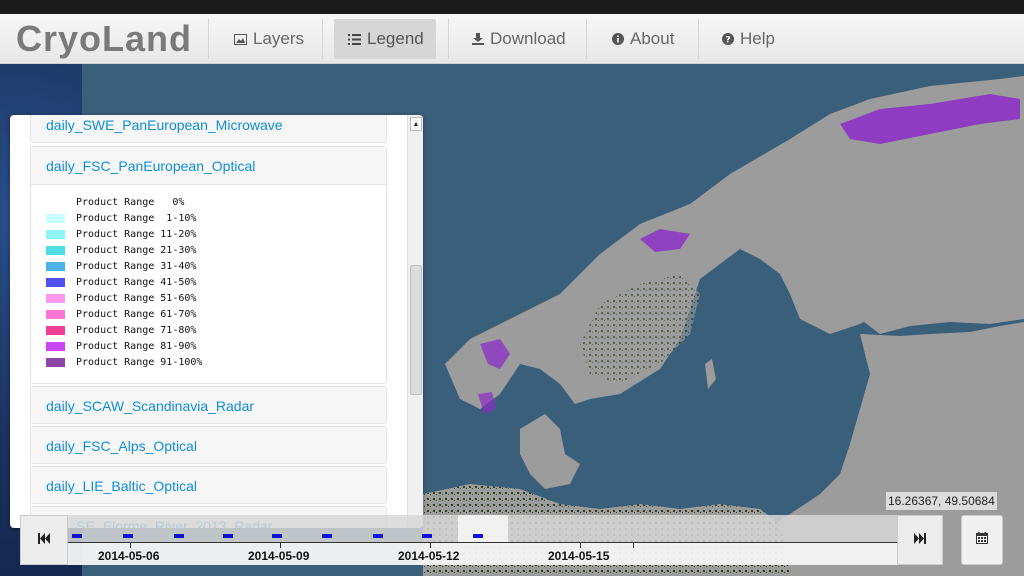 This screenshot has width=1024, height=576. What do you see at coordinates (618, 39) in the screenshot?
I see `info-icon` at bounding box center [618, 39].